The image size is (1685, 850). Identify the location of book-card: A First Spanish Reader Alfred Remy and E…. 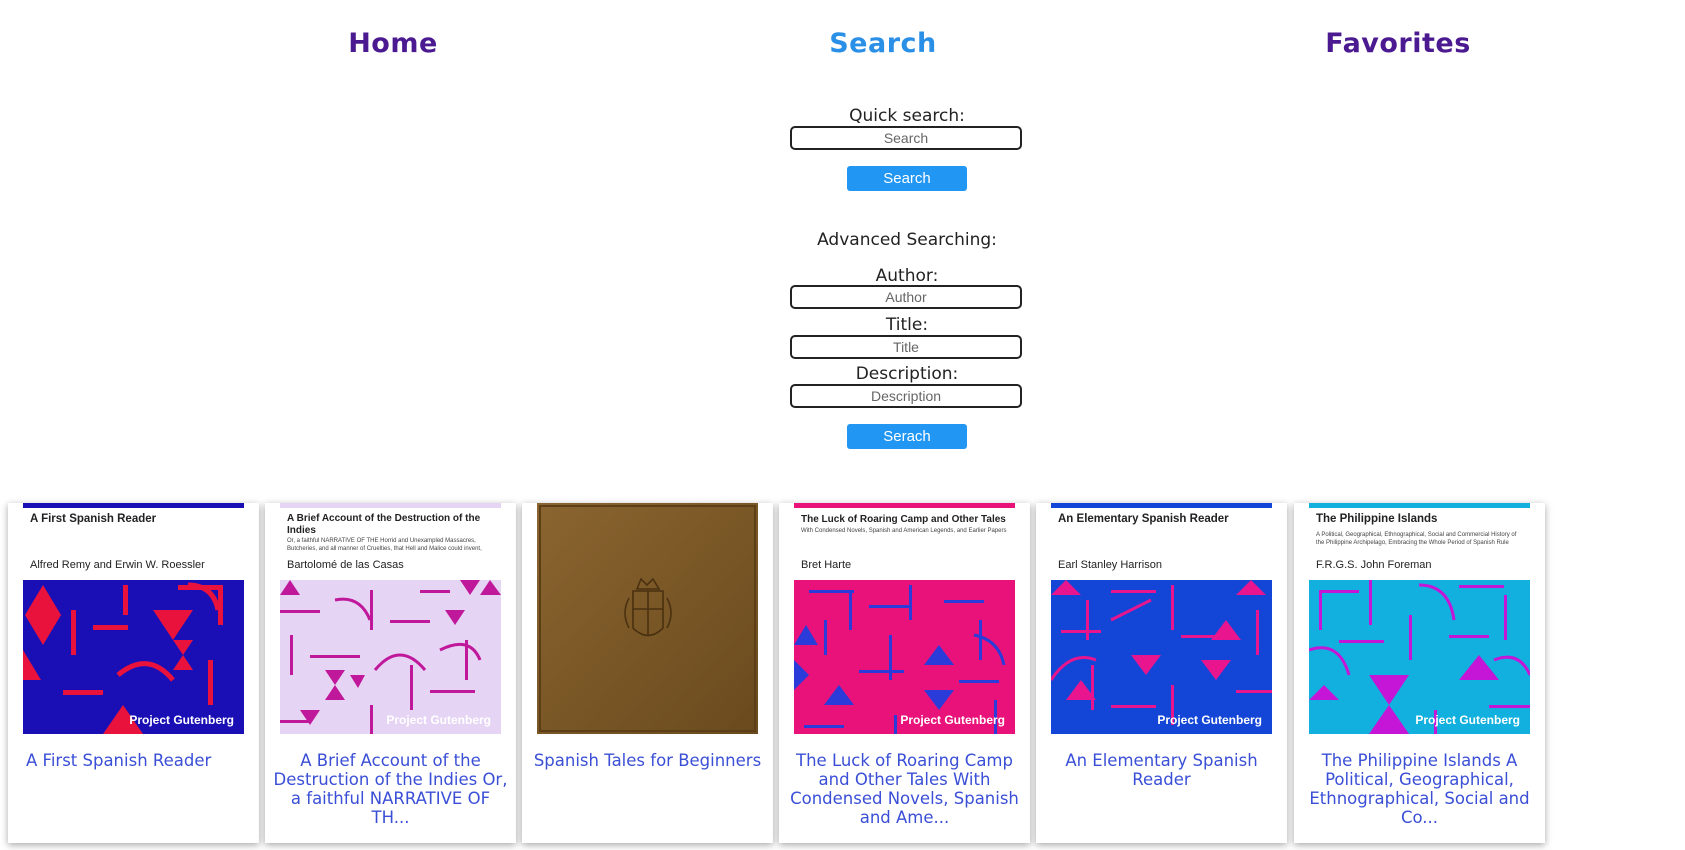
(133, 673).